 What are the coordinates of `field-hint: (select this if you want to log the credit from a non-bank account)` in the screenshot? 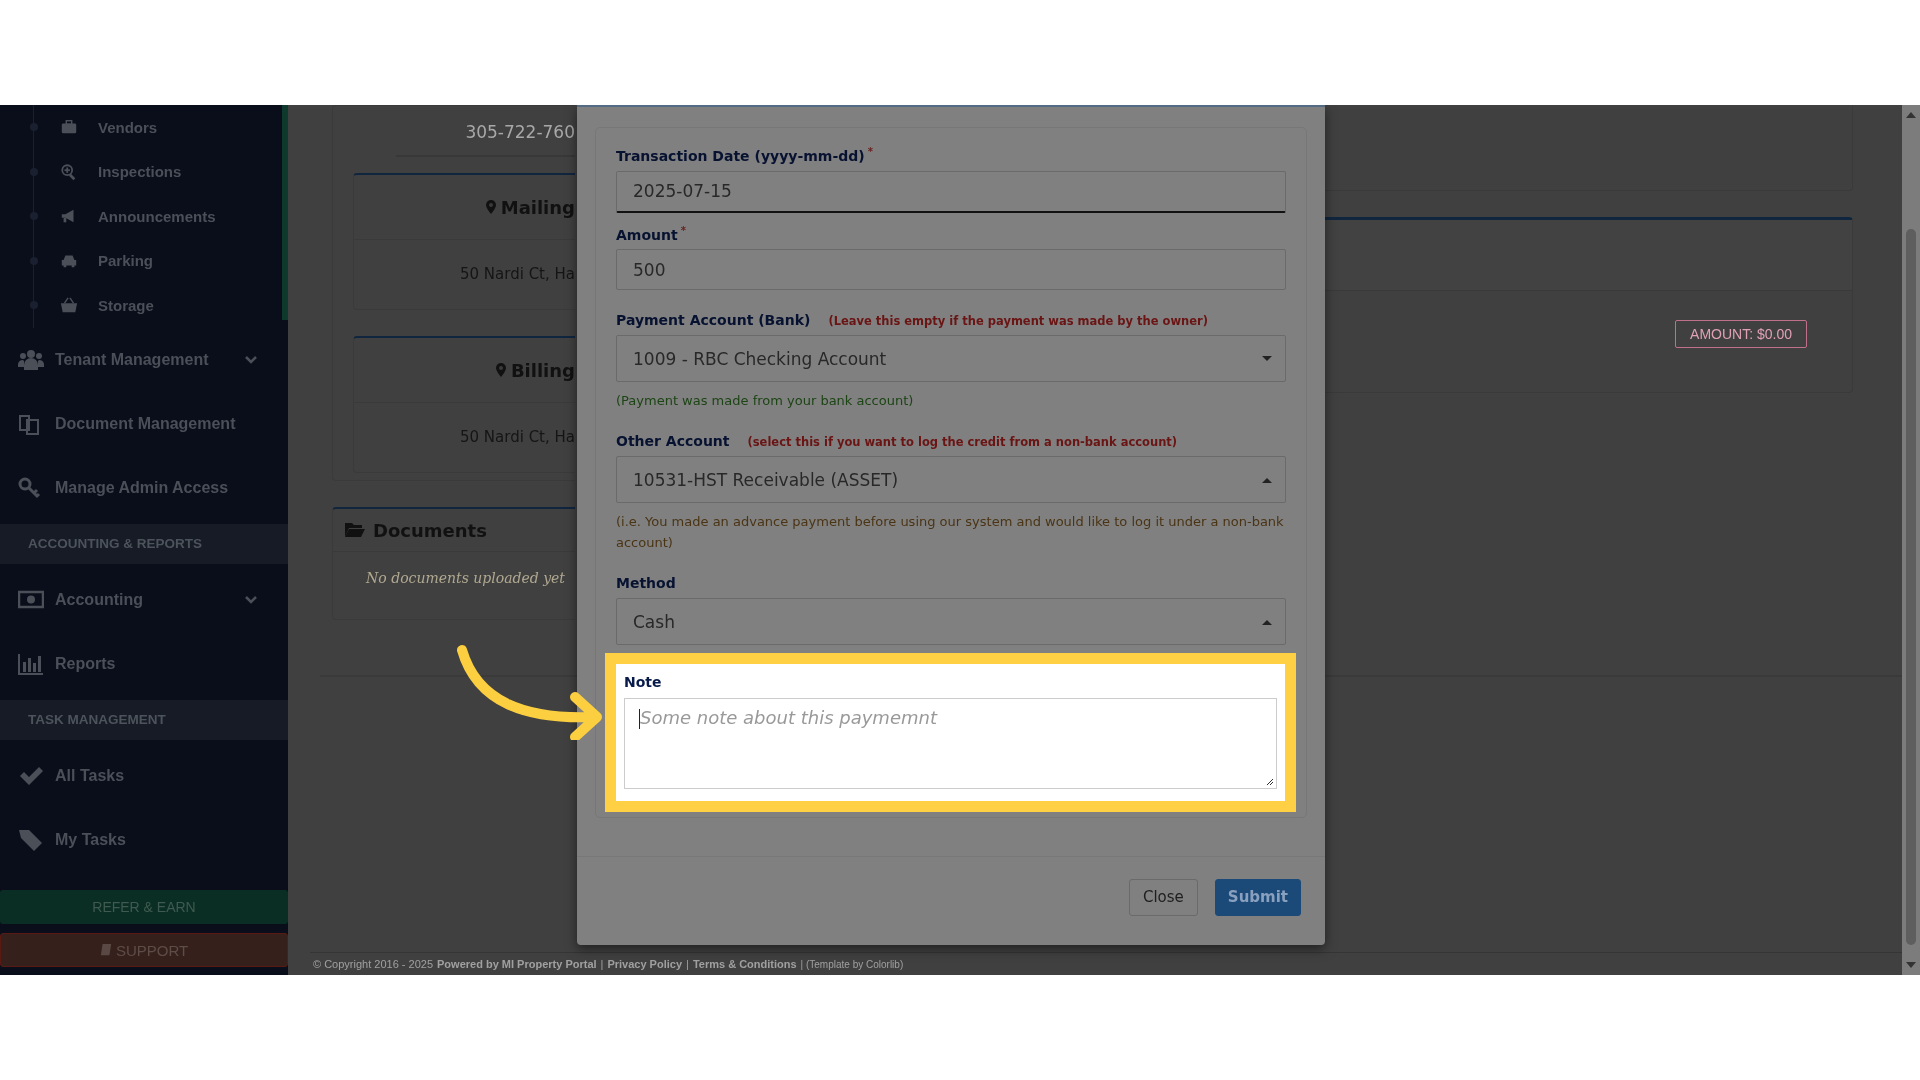 It's located at (962, 442).